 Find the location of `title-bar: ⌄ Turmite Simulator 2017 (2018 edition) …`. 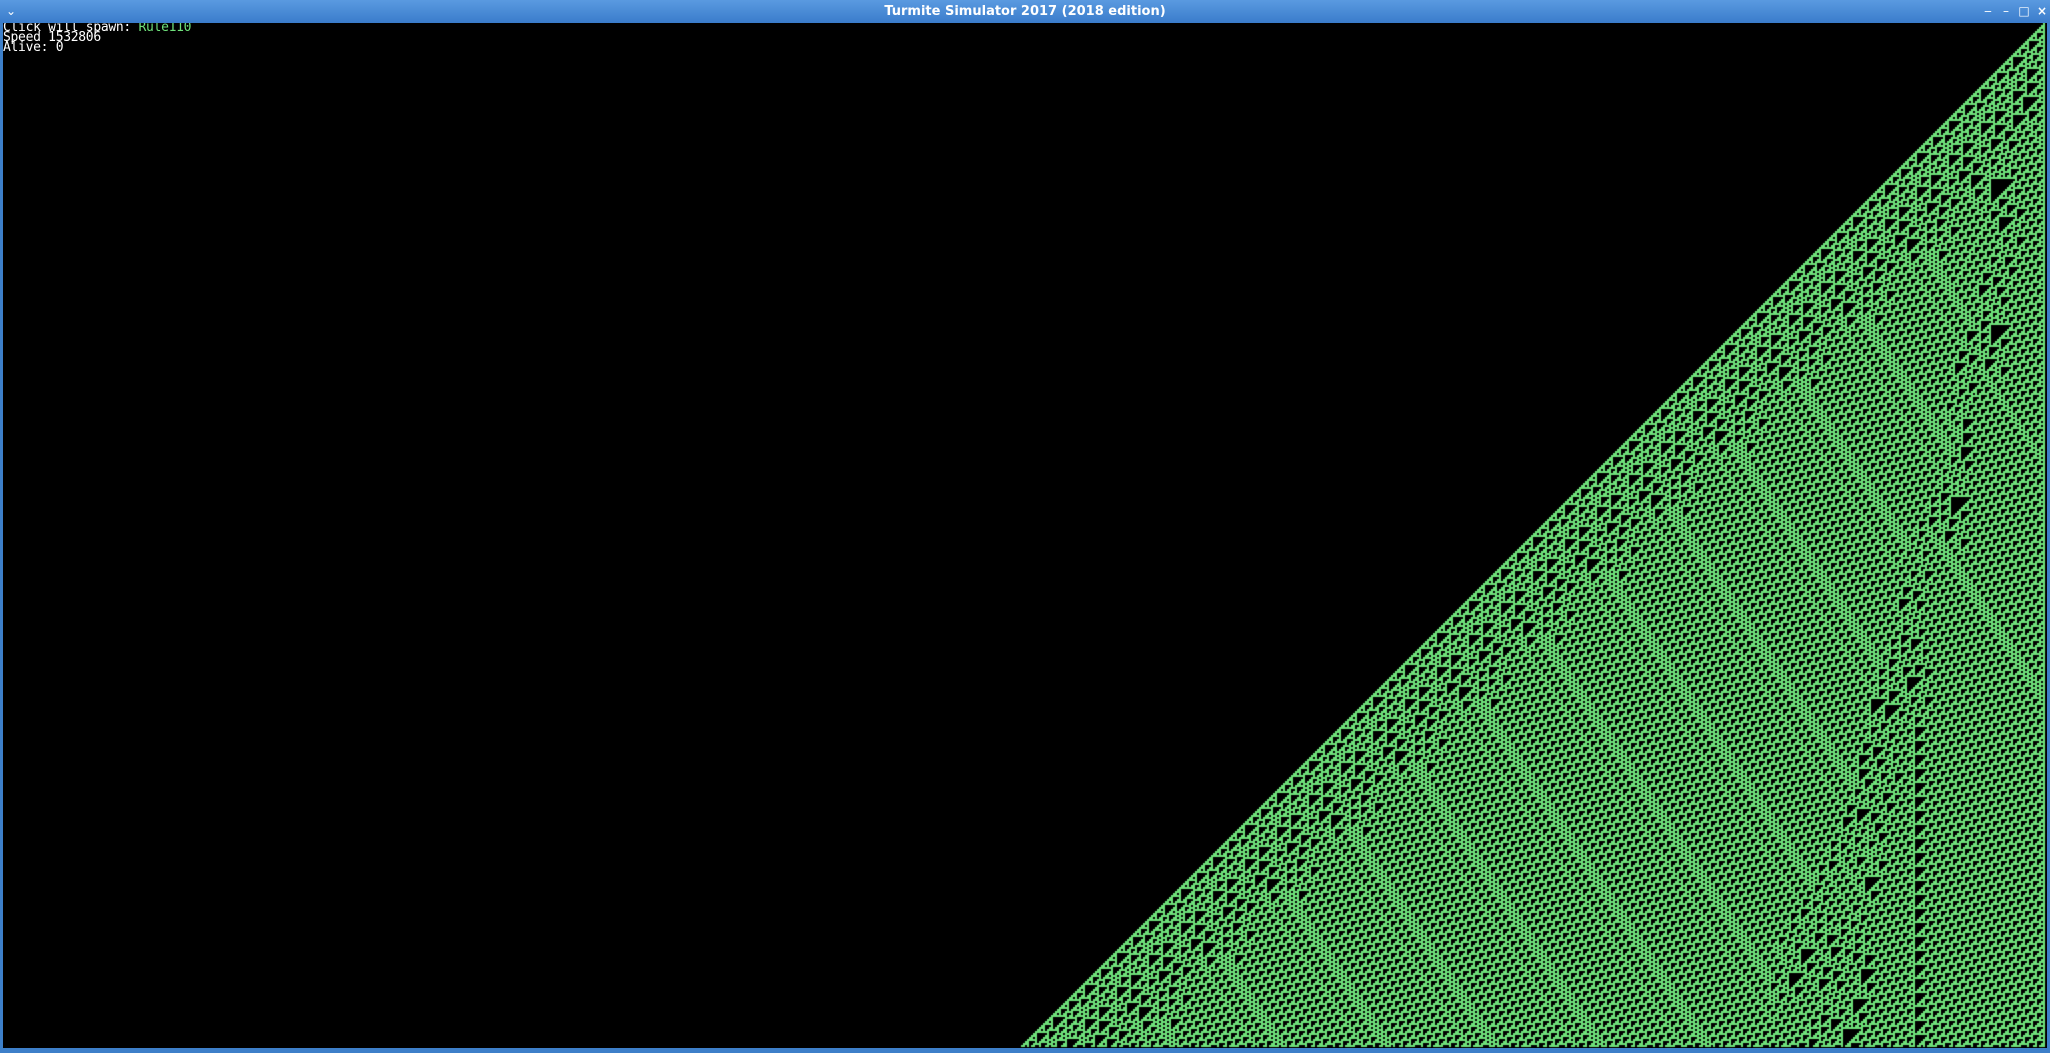

title-bar: ⌄ Turmite Simulator 2017 (2018 edition) … is located at coordinates (1025, 11).